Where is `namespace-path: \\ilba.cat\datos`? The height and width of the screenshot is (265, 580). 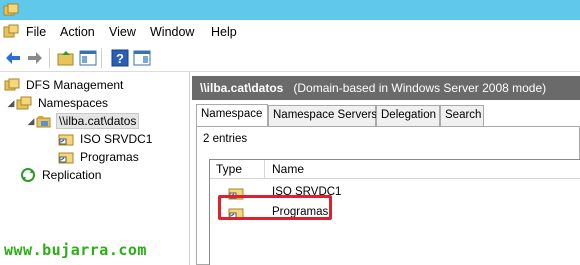
namespace-path: \\ilba.cat\datos is located at coordinates (242, 88).